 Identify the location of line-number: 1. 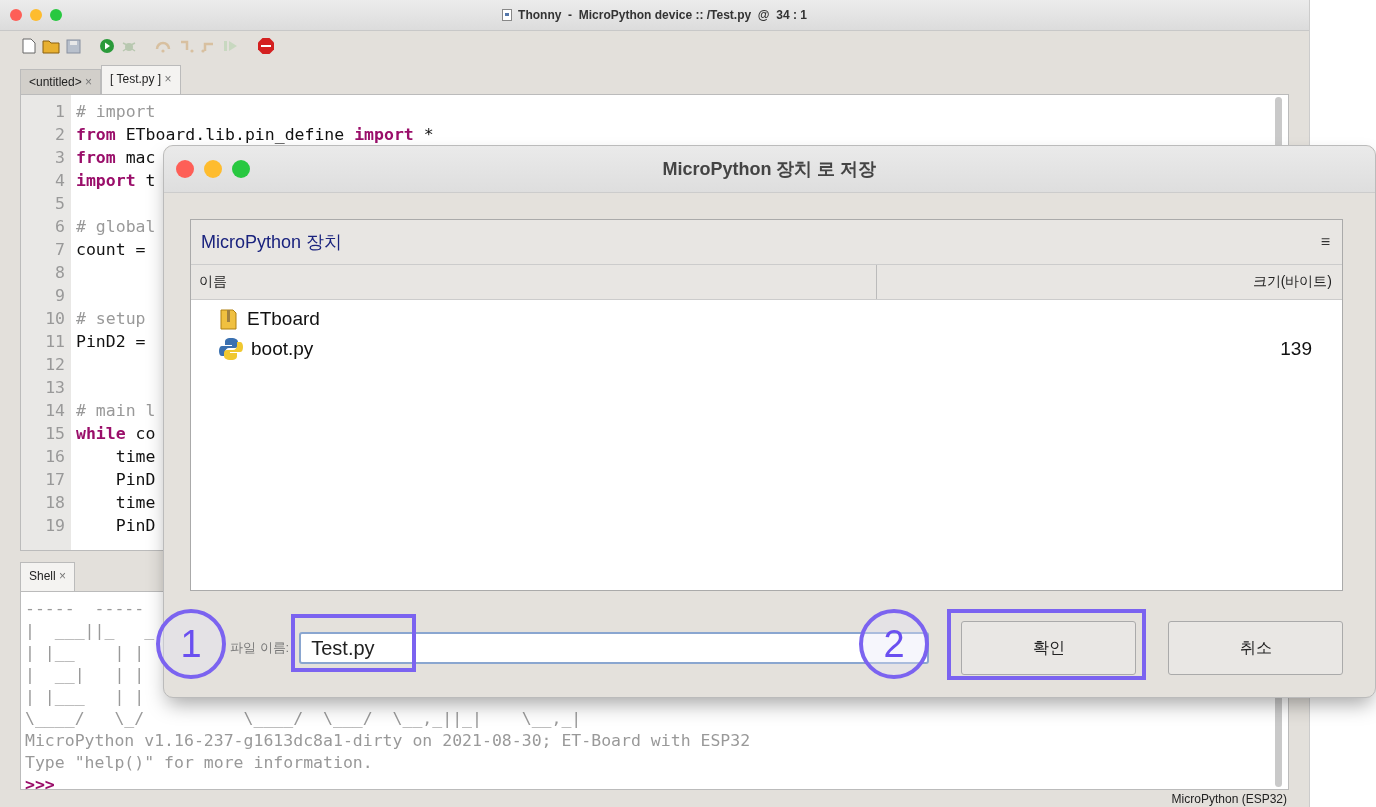
(60, 112).